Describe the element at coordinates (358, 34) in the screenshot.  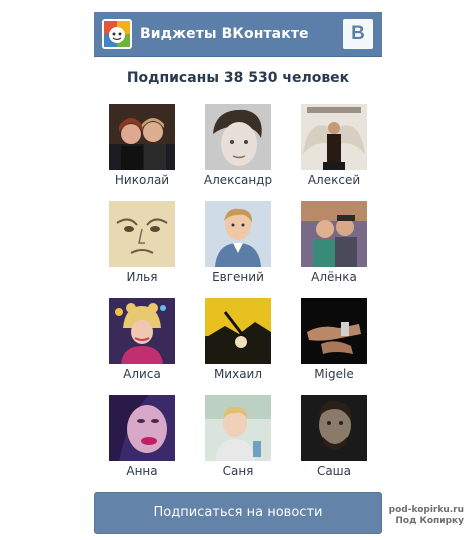
I see `vk-logo-icon: В` at that location.